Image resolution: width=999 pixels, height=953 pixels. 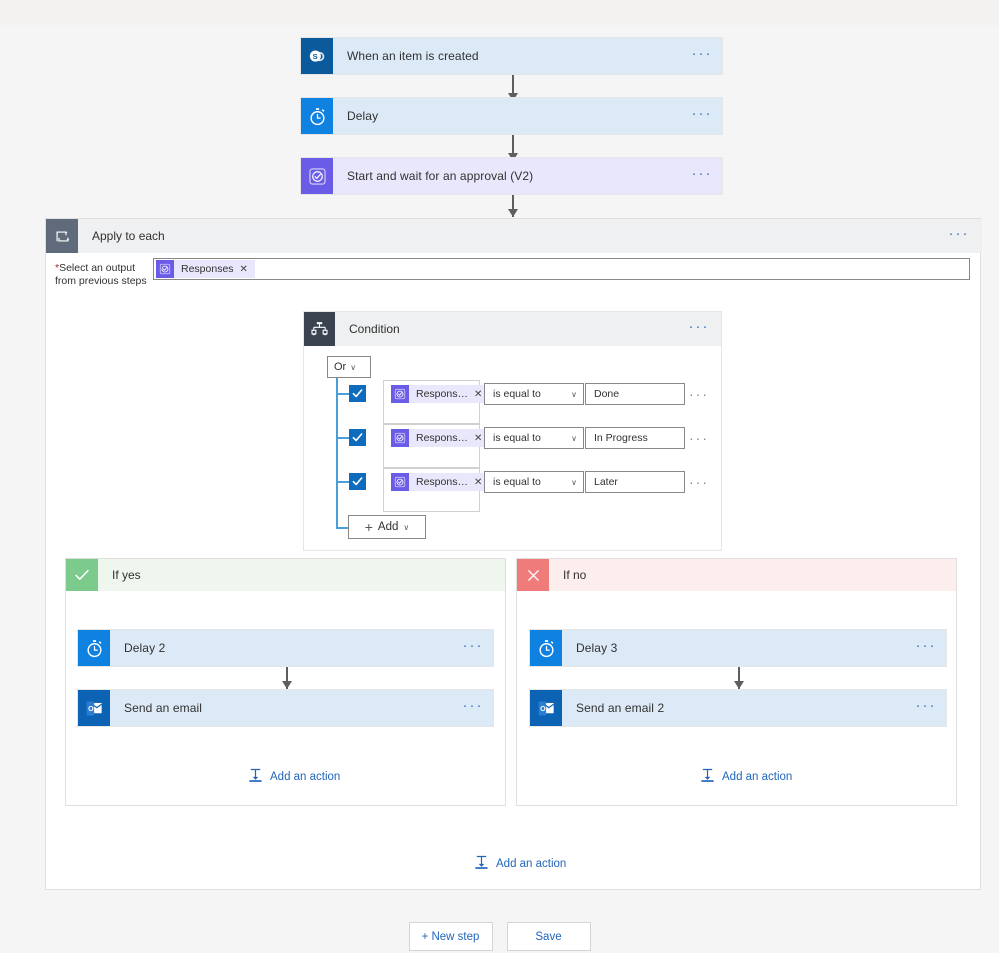 What do you see at coordinates (548, 936) in the screenshot?
I see `save-button: Save` at bounding box center [548, 936].